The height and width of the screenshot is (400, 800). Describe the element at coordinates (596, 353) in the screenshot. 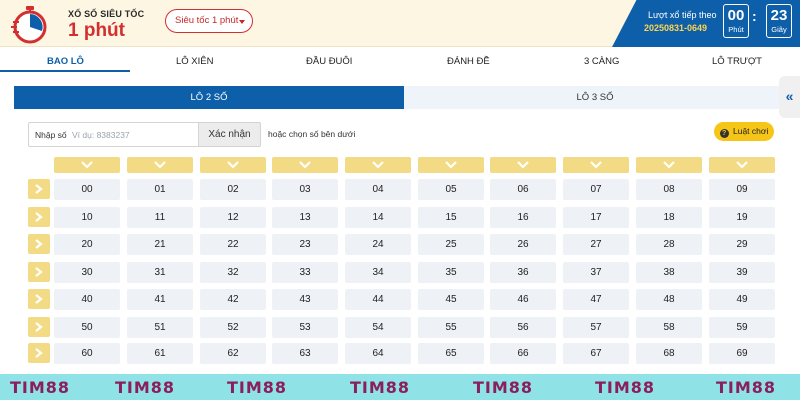

I see `number-cell: 67` at that location.